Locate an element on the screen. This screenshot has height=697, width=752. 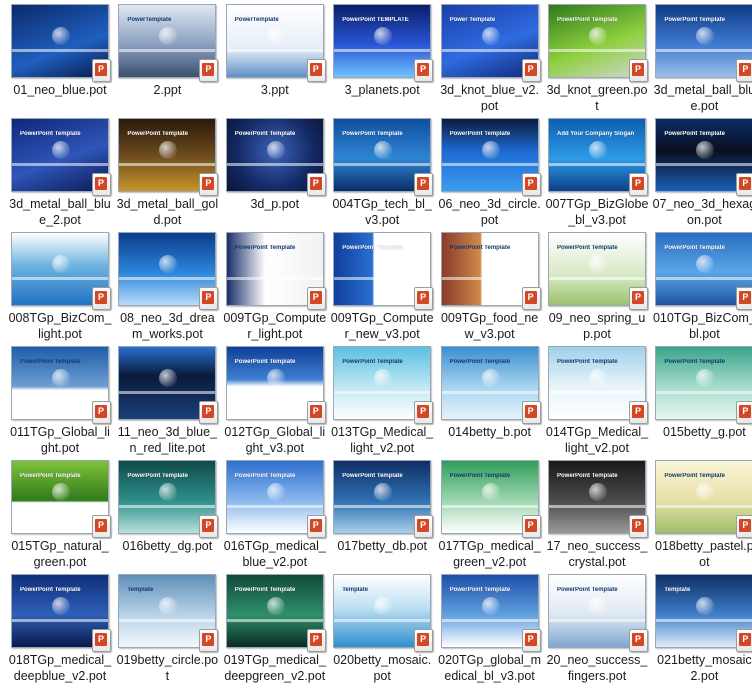
file-name: 009TGp_Computer_new_v3.pot is located at coordinates (382, 326).